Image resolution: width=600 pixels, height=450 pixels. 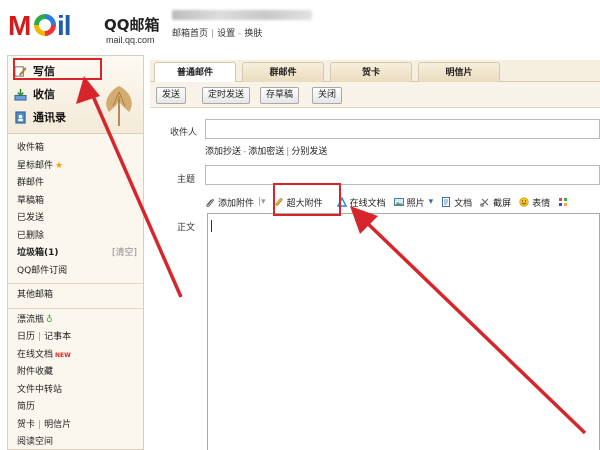 I want to click on document-button: 文档, so click(x=456, y=202).